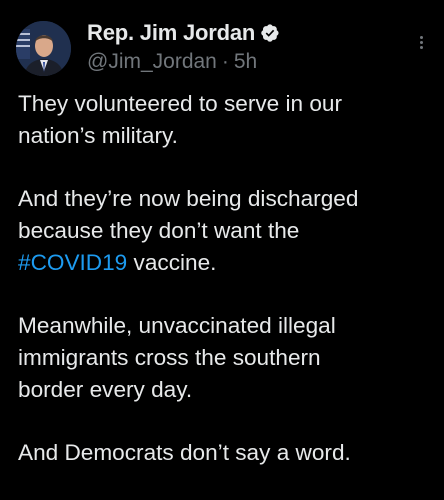 Image resolution: width=444 pixels, height=500 pixels. I want to click on author-name-row: Rep. Jim Jordan, so click(183, 33).